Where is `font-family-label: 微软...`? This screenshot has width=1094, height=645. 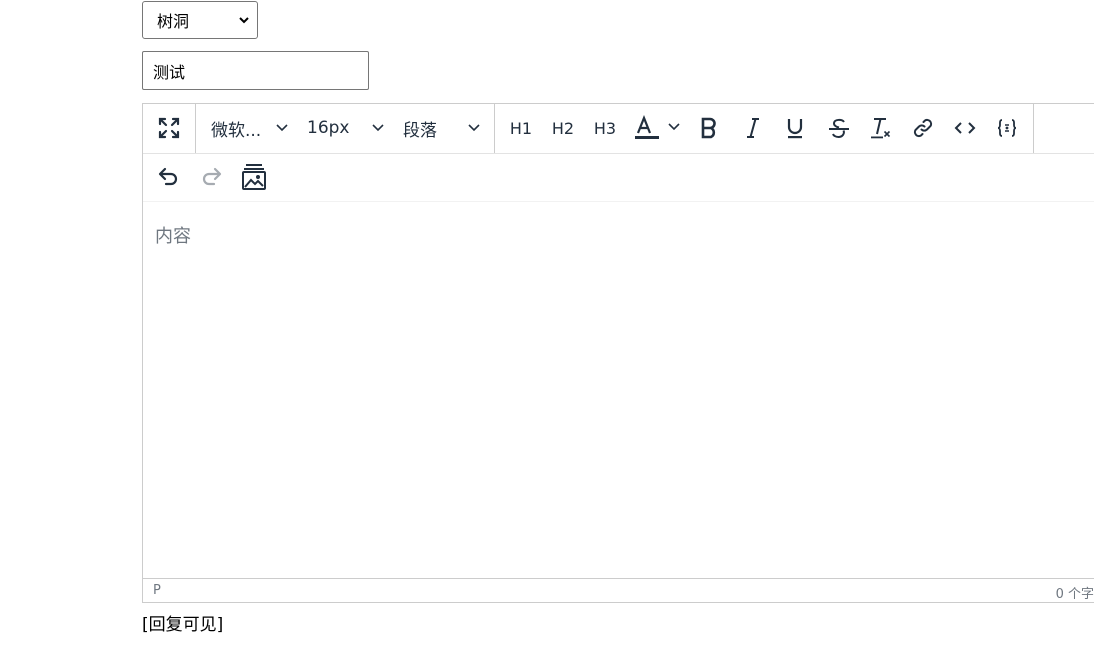 font-family-label: 微软... is located at coordinates (236, 130).